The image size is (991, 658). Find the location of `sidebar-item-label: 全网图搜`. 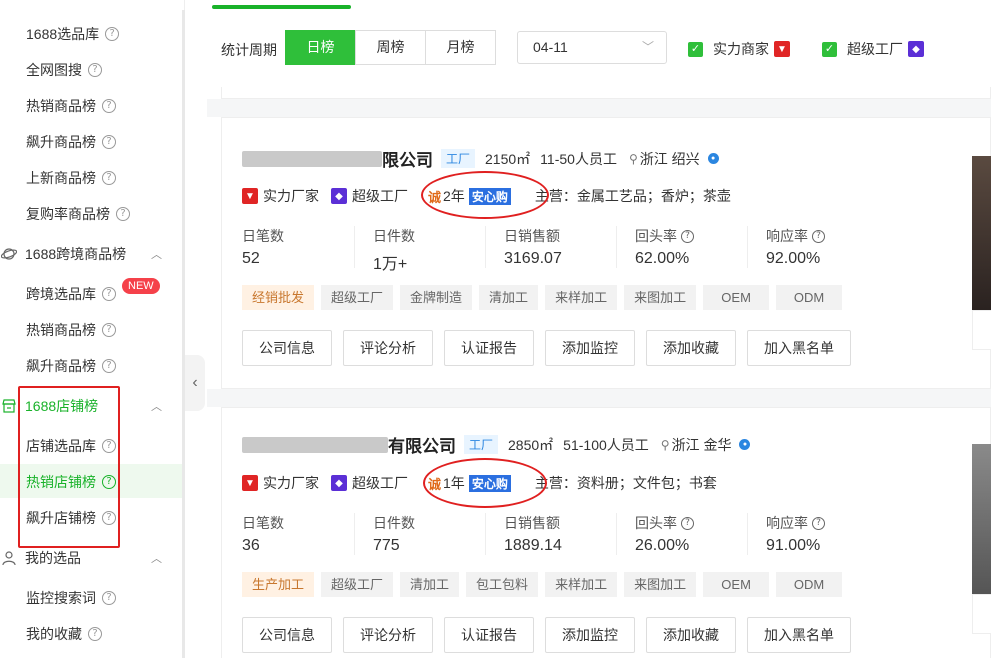

sidebar-item-label: 全网图搜 is located at coordinates (54, 70).